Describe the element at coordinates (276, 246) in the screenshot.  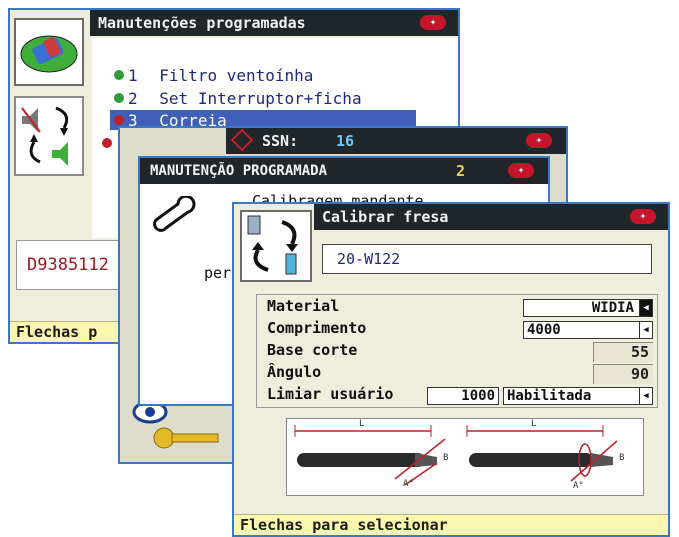
I see `calibrate-icon` at that location.